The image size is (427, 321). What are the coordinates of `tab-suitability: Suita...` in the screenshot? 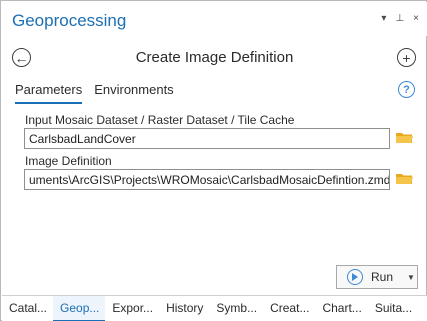 It's located at (393, 308).